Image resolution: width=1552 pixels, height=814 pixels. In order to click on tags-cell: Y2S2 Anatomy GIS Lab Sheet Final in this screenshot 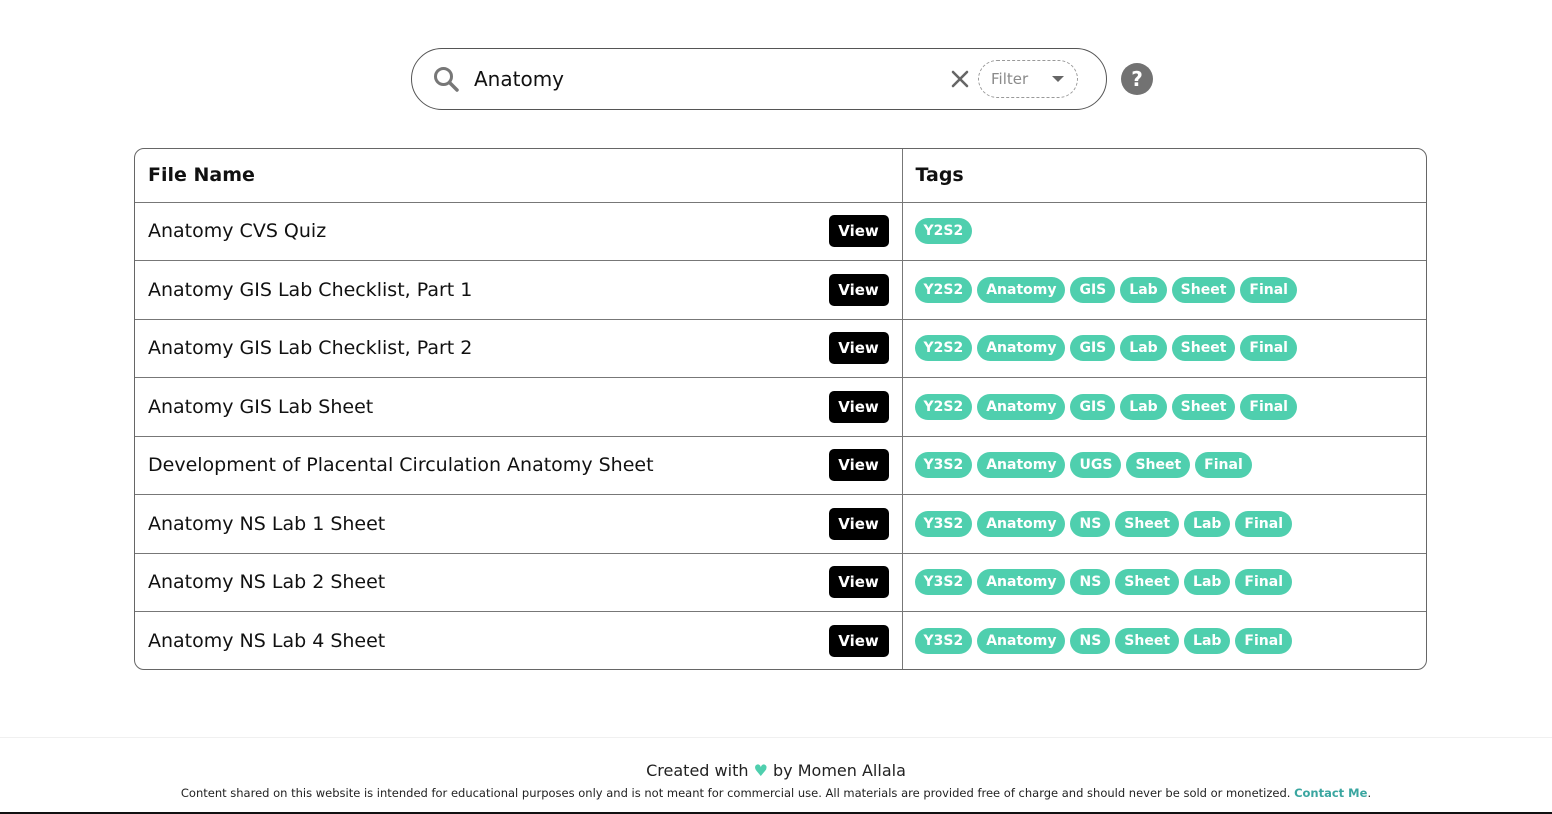, I will do `click(1164, 348)`.